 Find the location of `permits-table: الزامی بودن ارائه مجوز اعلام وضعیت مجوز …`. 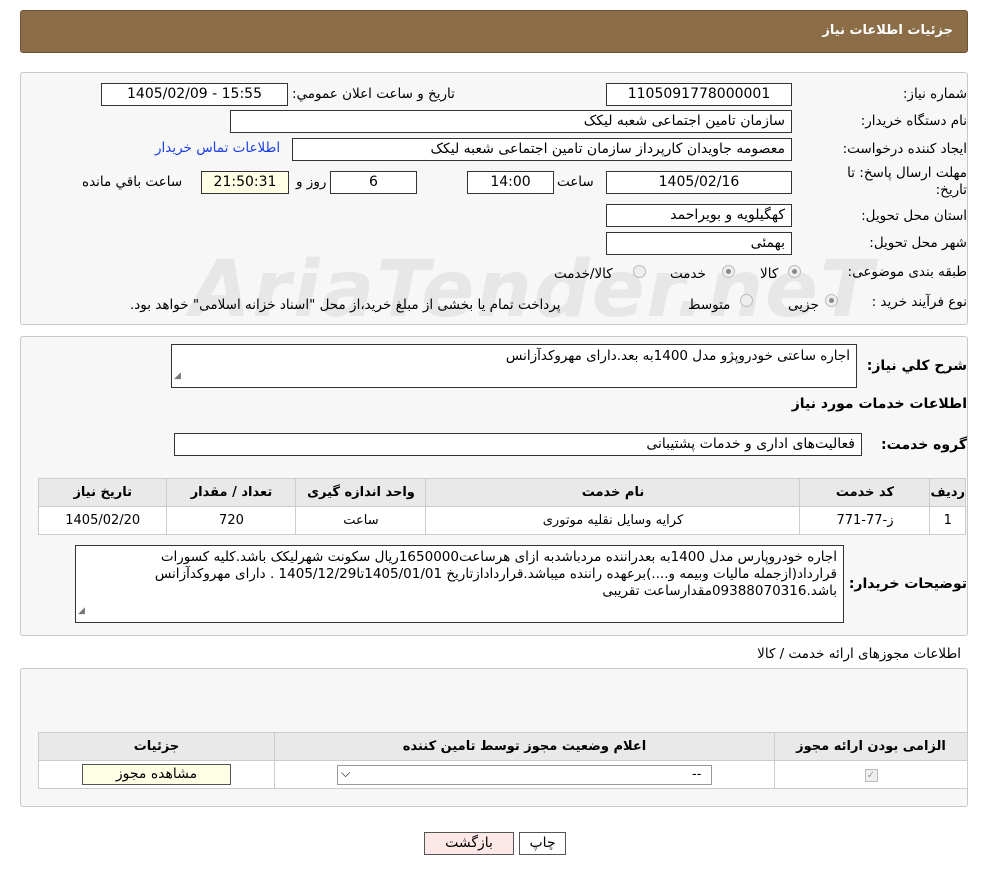

permits-table: الزامی بودن ارائه مجوز اعلام وضعیت مجوز … is located at coordinates (503, 760).